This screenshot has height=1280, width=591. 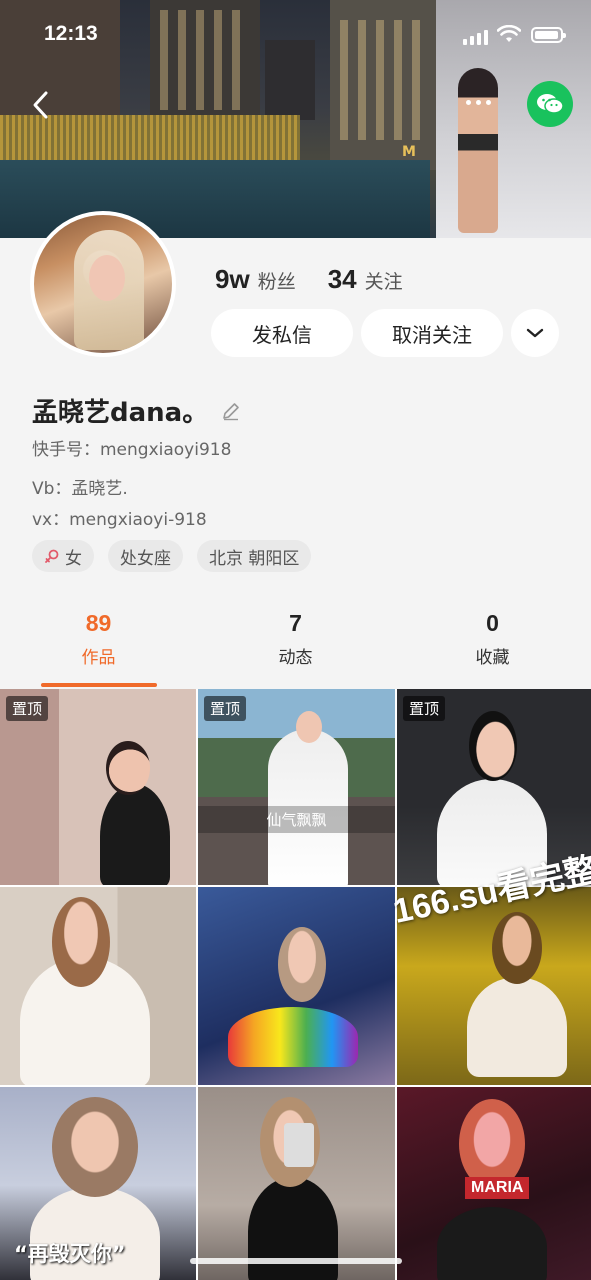 What do you see at coordinates (548, 35) in the screenshot?
I see `battery-icon` at bounding box center [548, 35].